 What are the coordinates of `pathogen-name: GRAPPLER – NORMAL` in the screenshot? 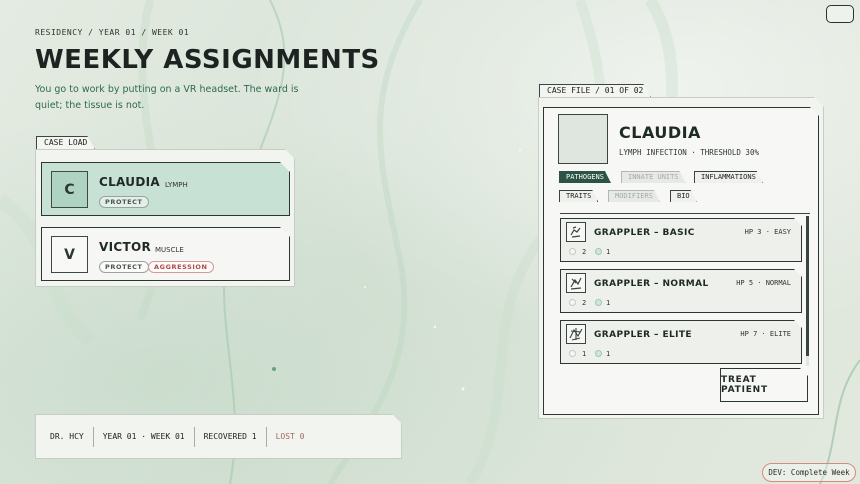 It's located at (651, 284).